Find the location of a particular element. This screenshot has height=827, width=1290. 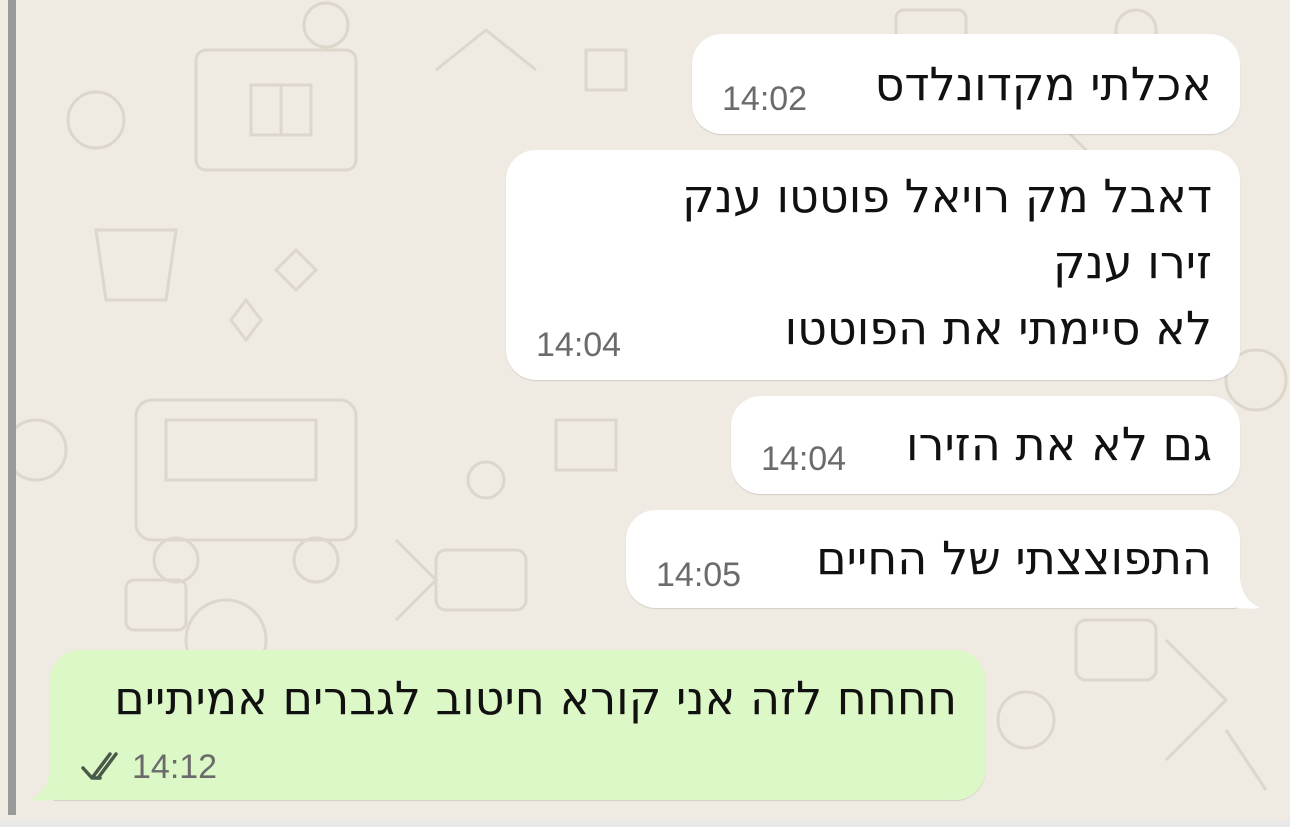

message-text: גם לא את הזירו is located at coordinates (1059, 444).